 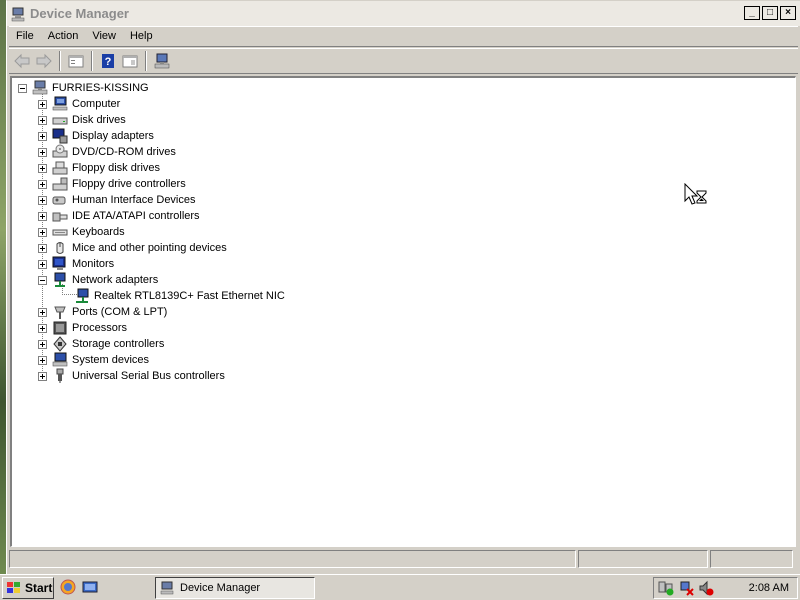 What do you see at coordinates (60, 312) in the screenshot?
I see `port-icon` at bounding box center [60, 312].